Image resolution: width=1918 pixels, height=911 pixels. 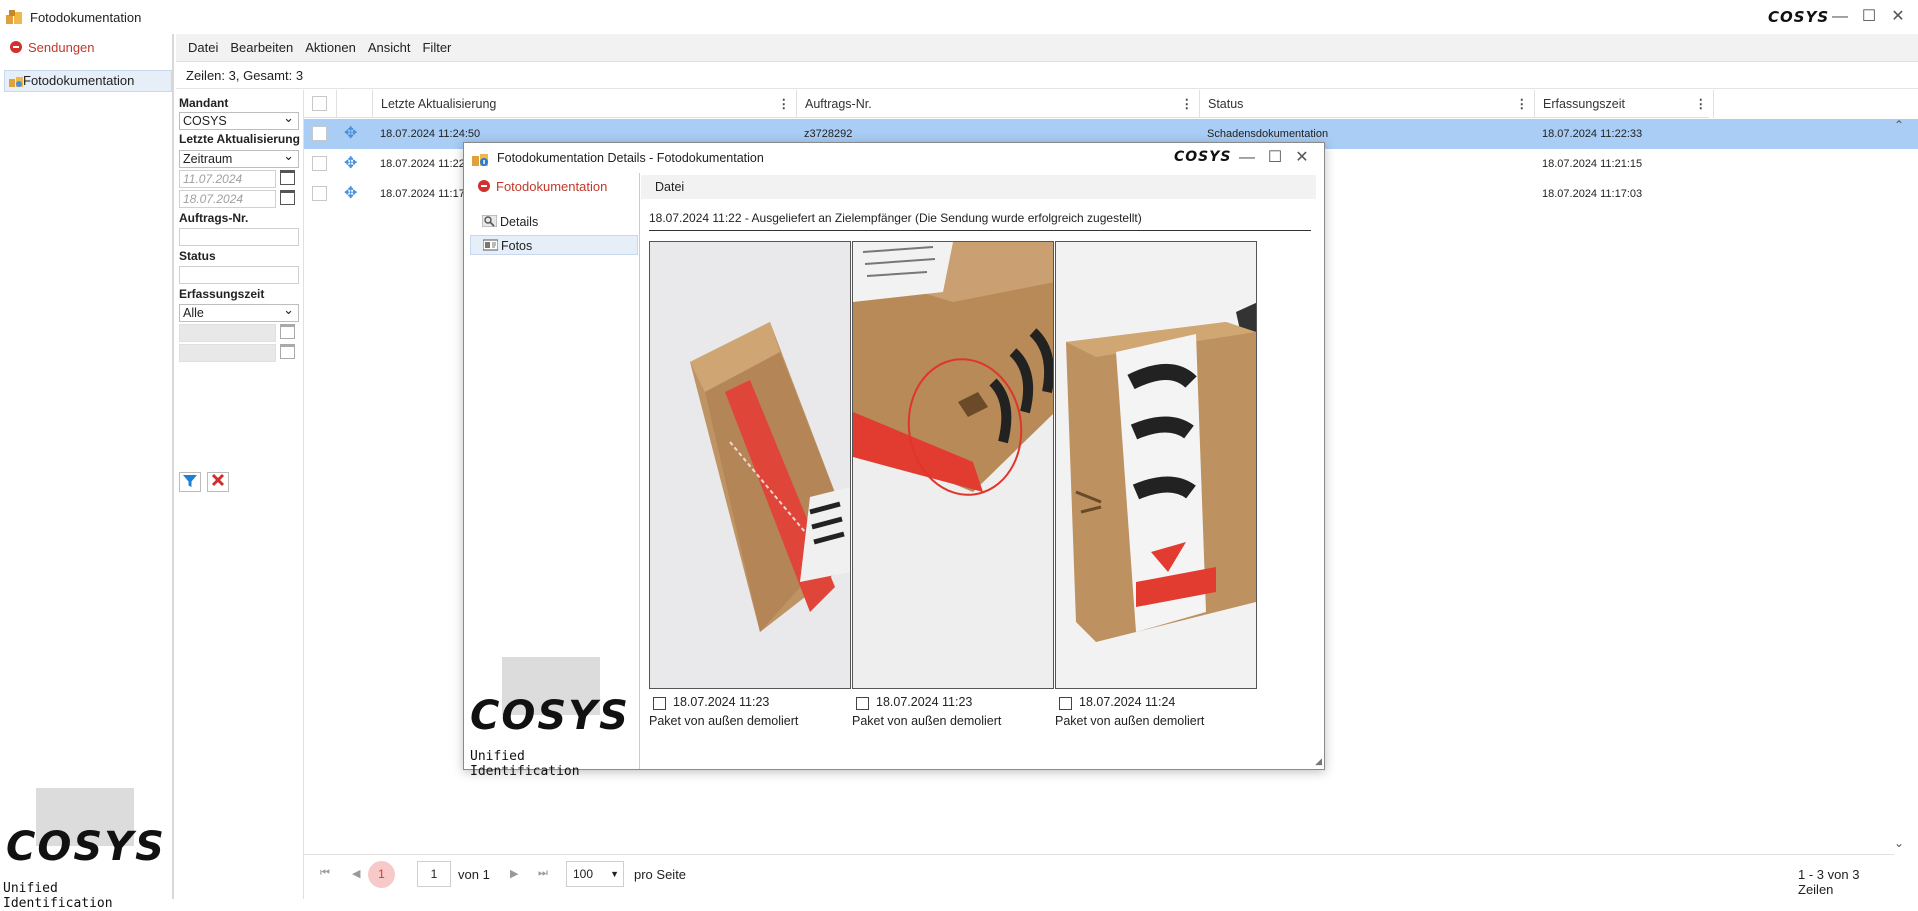 What do you see at coordinates (1592, 164) in the screenshot?
I see `cell-capture-time: 18.07.2024 11:21:15` at bounding box center [1592, 164].